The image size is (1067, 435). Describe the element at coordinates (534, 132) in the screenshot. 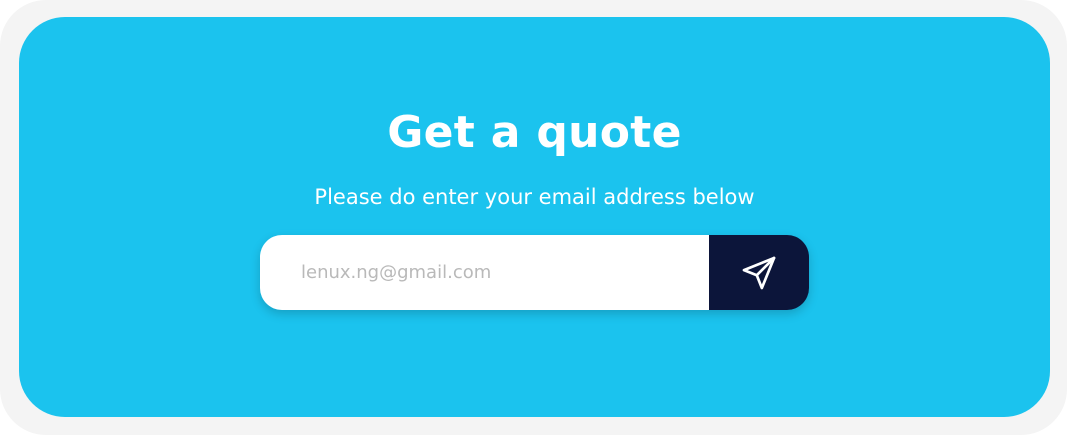

I see `quote-title: Get a quote` at that location.